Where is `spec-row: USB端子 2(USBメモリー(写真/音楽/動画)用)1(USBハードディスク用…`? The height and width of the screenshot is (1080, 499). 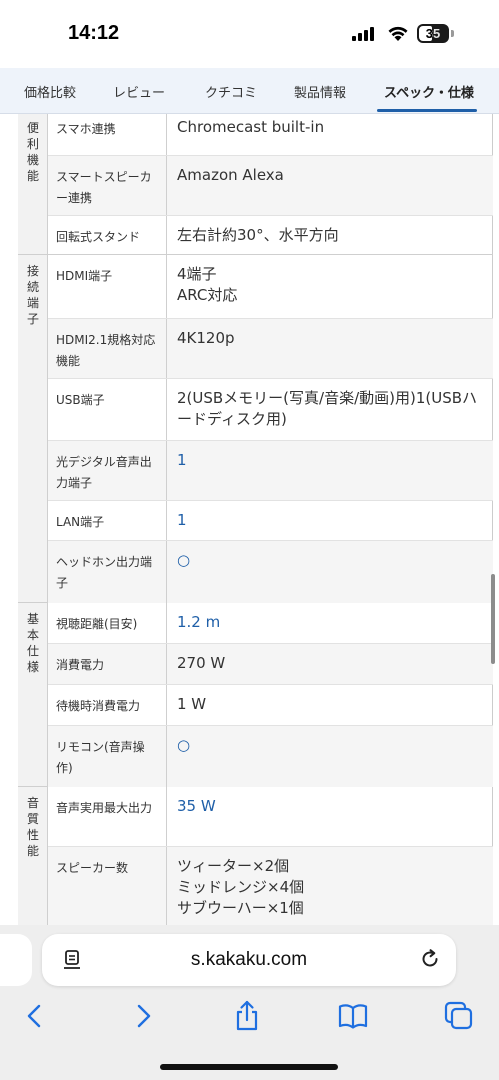 spec-row: USB端子 2(USBメモリー(写真/音楽/動画)用)1(USBハードディスク用… is located at coordinates (270, 410).